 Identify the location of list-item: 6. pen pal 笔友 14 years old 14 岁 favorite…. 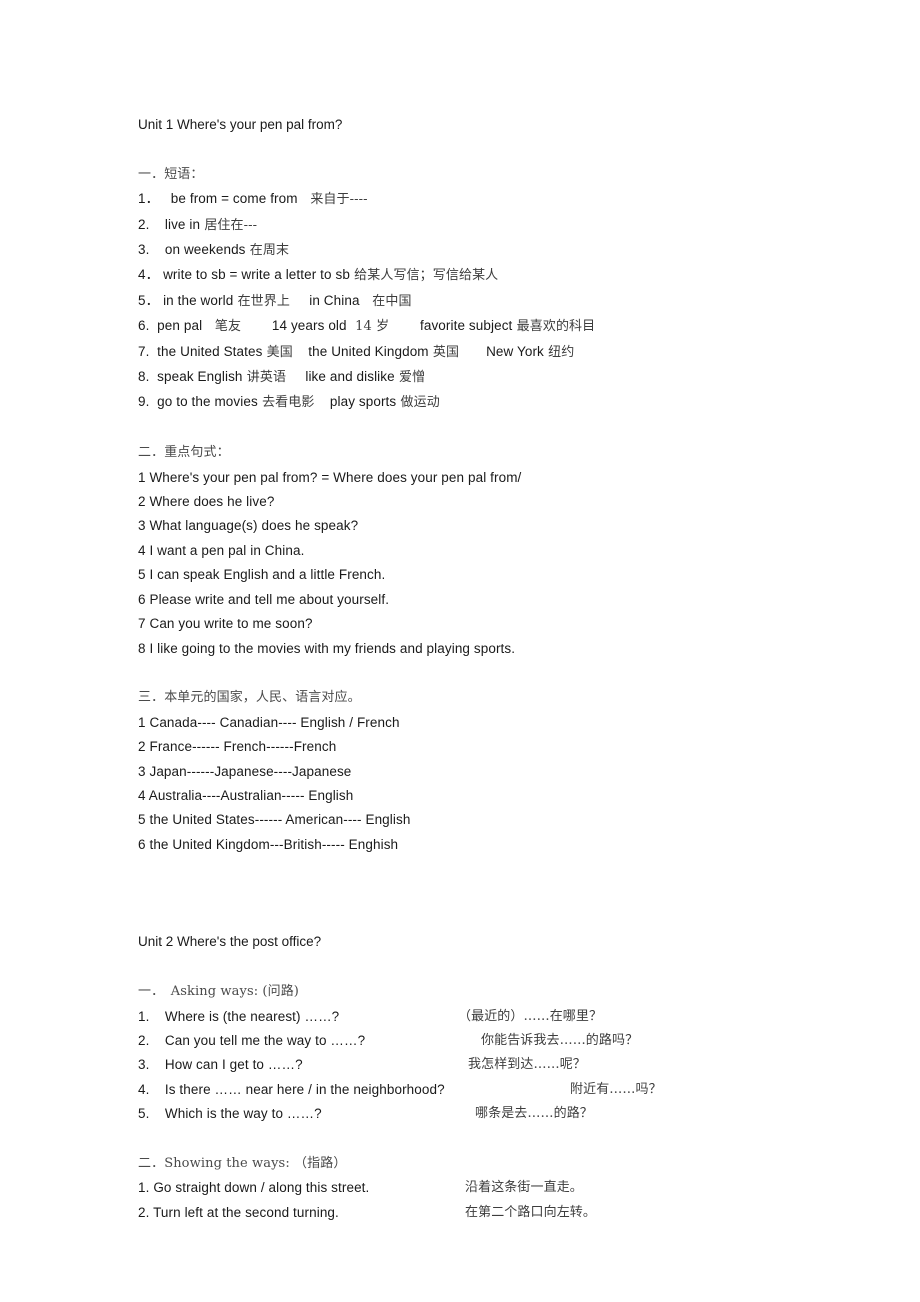
(367, 326).